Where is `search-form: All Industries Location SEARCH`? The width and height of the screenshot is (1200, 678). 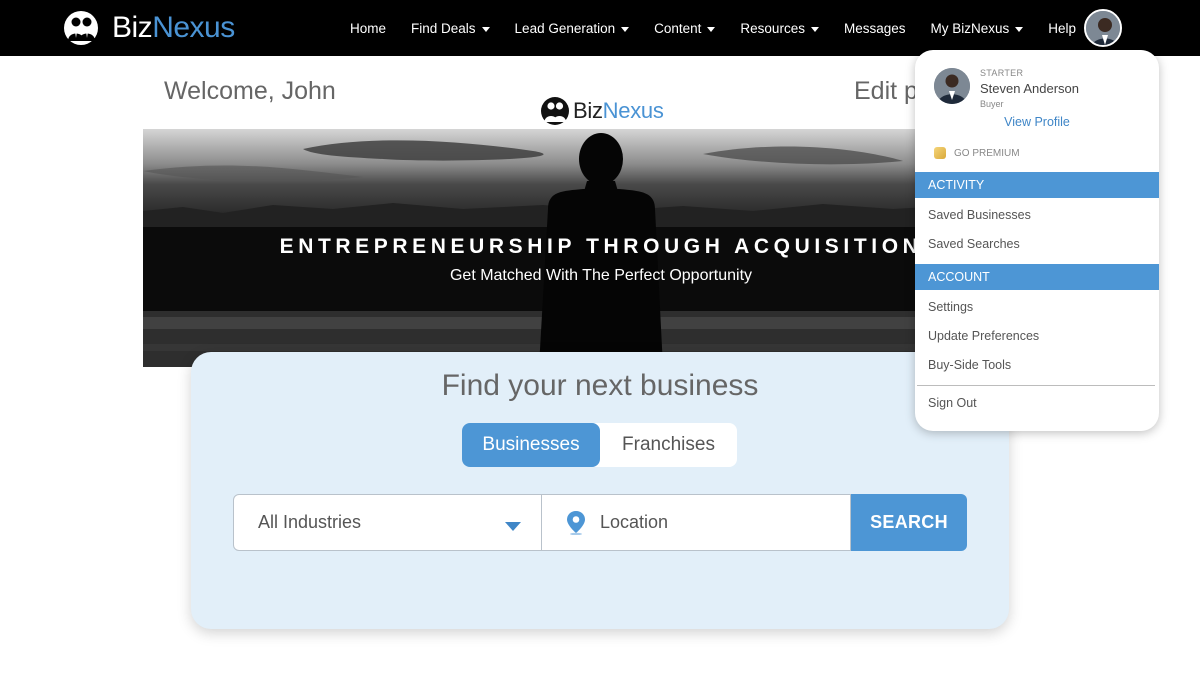
search-form: All Industries Location SEARCH is located at coordinates (600, 522).